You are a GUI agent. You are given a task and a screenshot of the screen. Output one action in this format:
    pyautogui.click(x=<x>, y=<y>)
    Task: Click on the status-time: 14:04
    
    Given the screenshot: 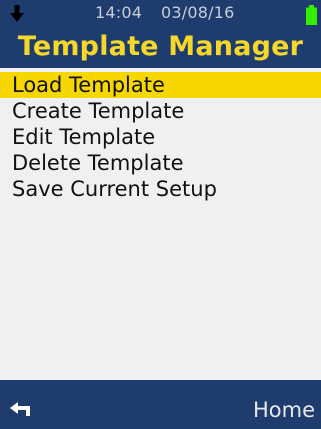 What is the action you would take?
    pyautogui.click(x=119, y=12)
    